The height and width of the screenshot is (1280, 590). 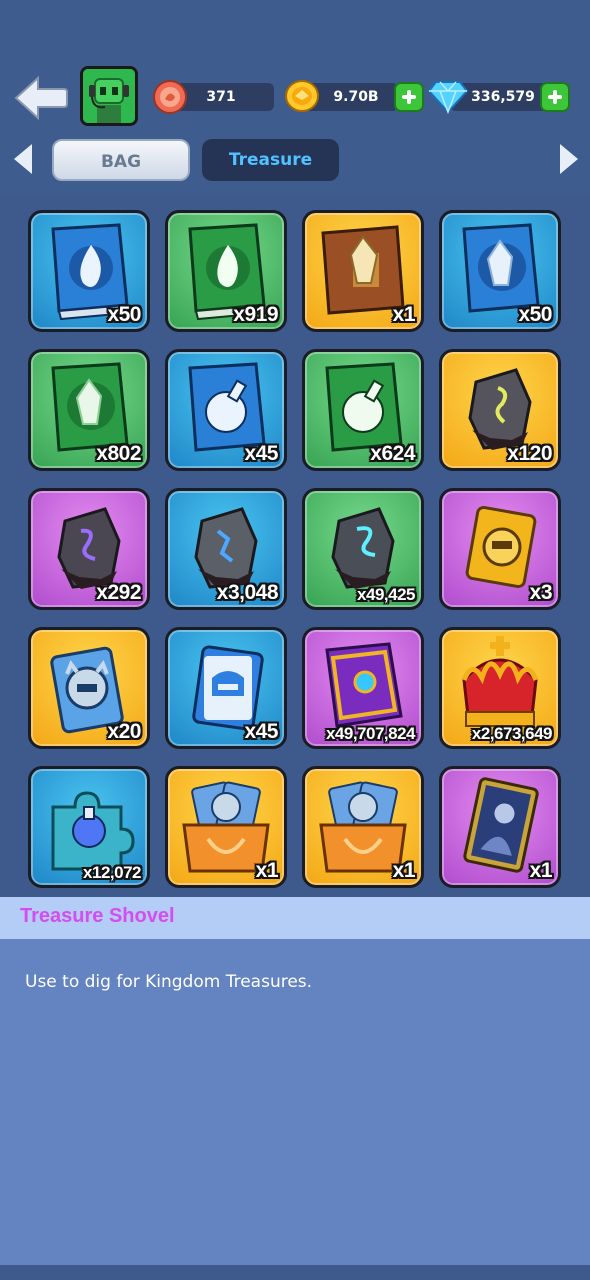 I want to click on back-arrow-icon, so click(x=41, y=98).